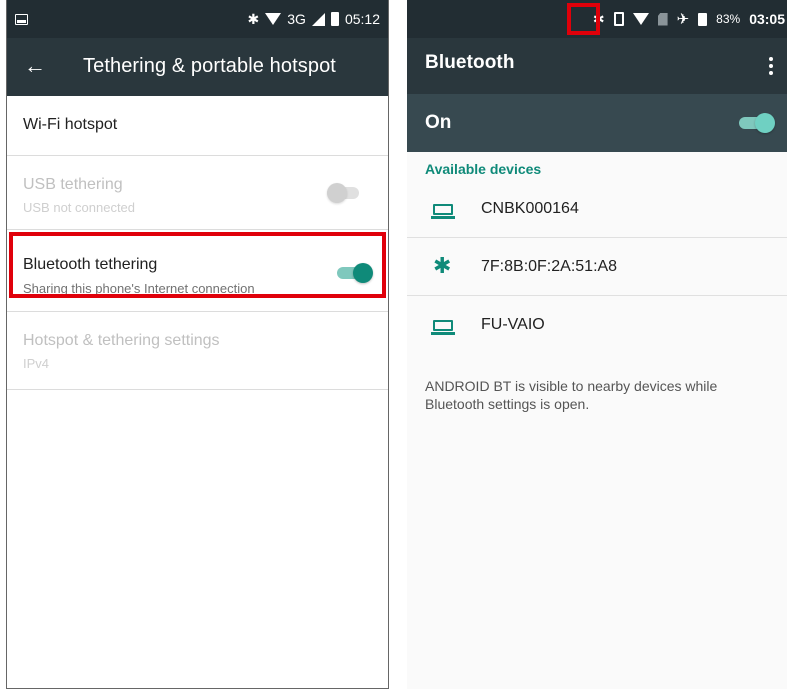 This screenshot has height=689, width=787. Describe the element at coordinates (197, 265) in the screenshot. I see `highlight-box` at that location.